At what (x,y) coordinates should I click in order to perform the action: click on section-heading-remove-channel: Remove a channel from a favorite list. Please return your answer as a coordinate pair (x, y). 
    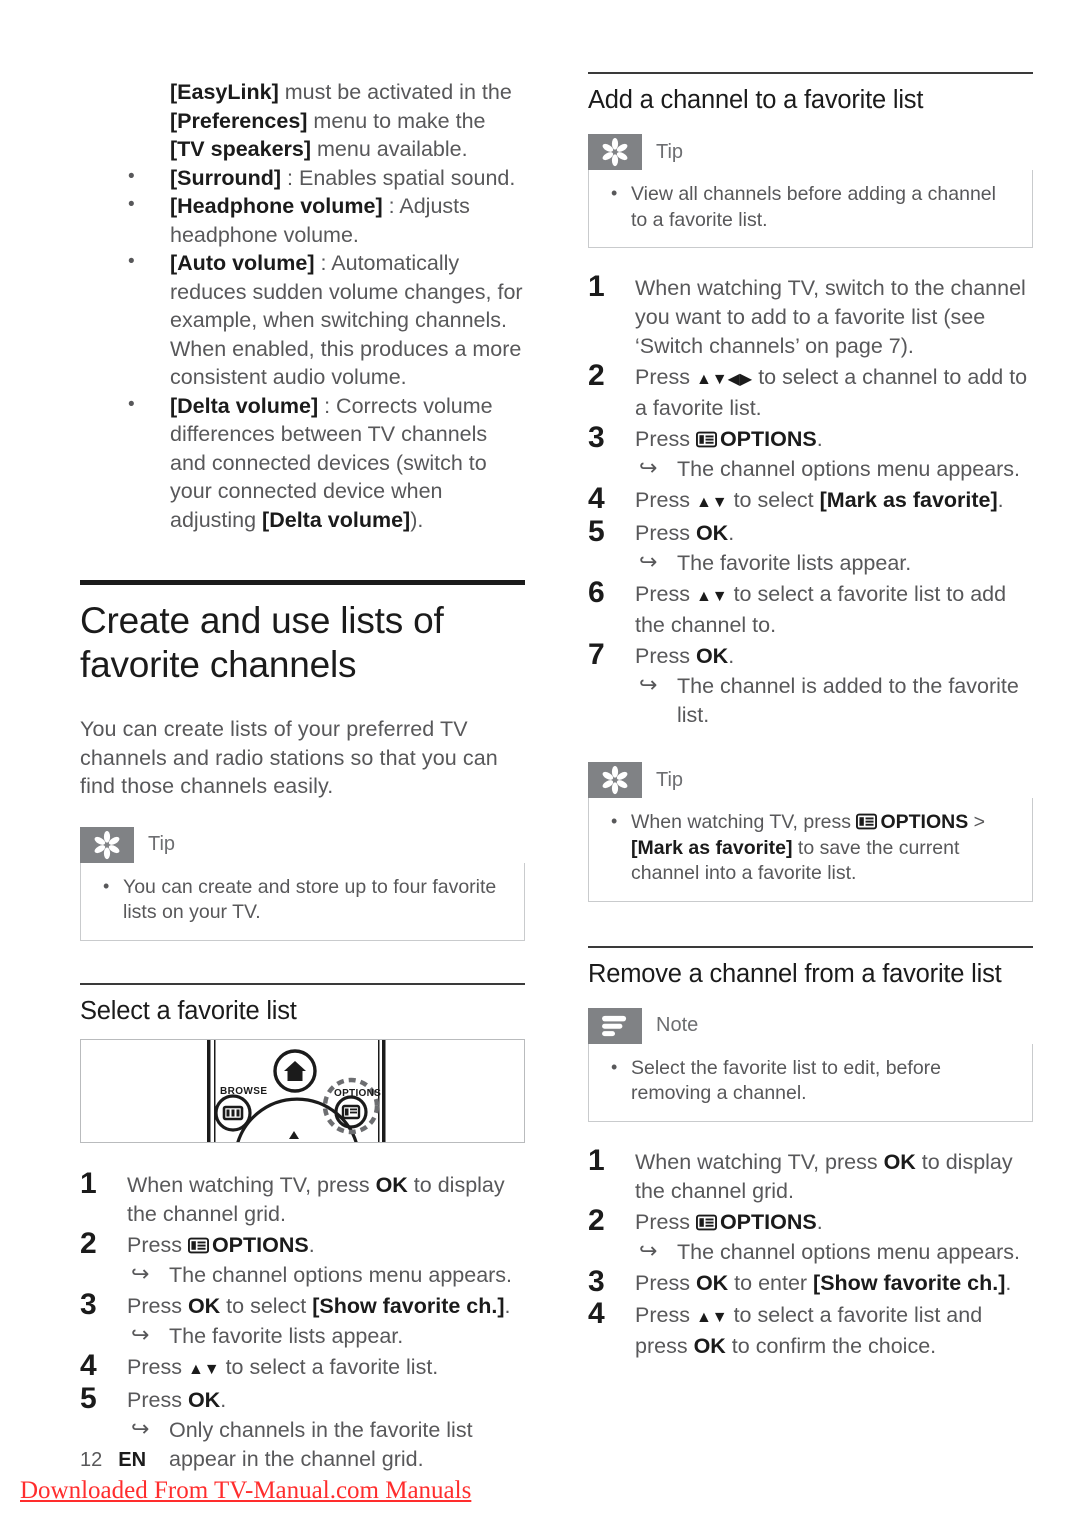
    Looking at the image, I should click on (795, 973).